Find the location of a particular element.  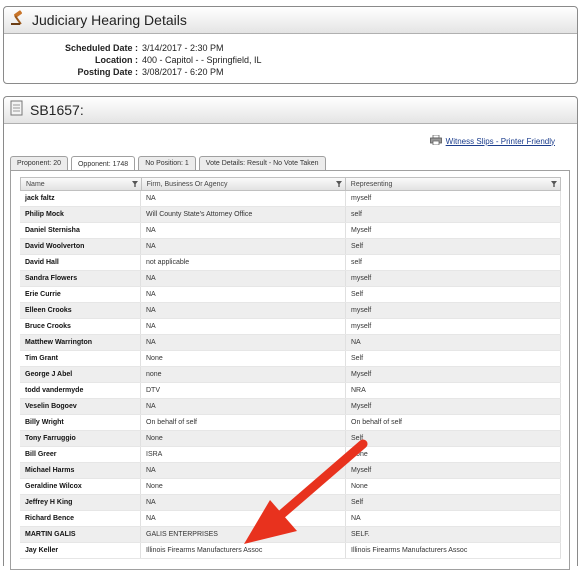

table-row: Daniel Sternisha NA Myself is located at coordinates (290, 231).